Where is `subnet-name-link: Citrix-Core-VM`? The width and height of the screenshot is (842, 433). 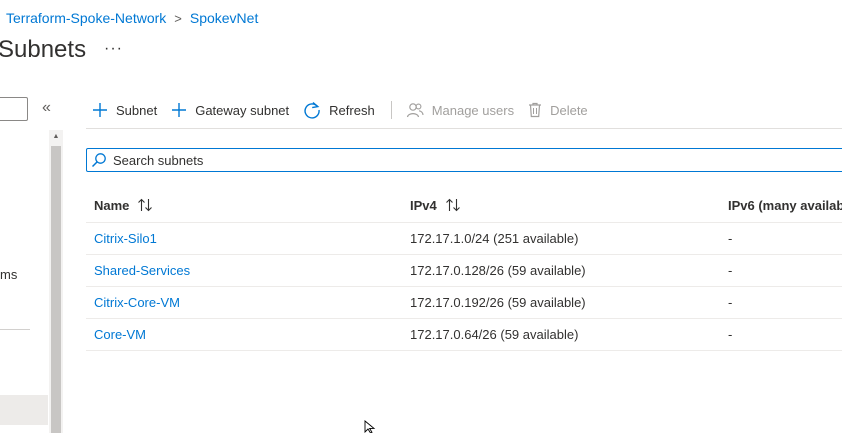 subnet-name-link: Citrix-Core-VM is located at coordinates (137, 302).